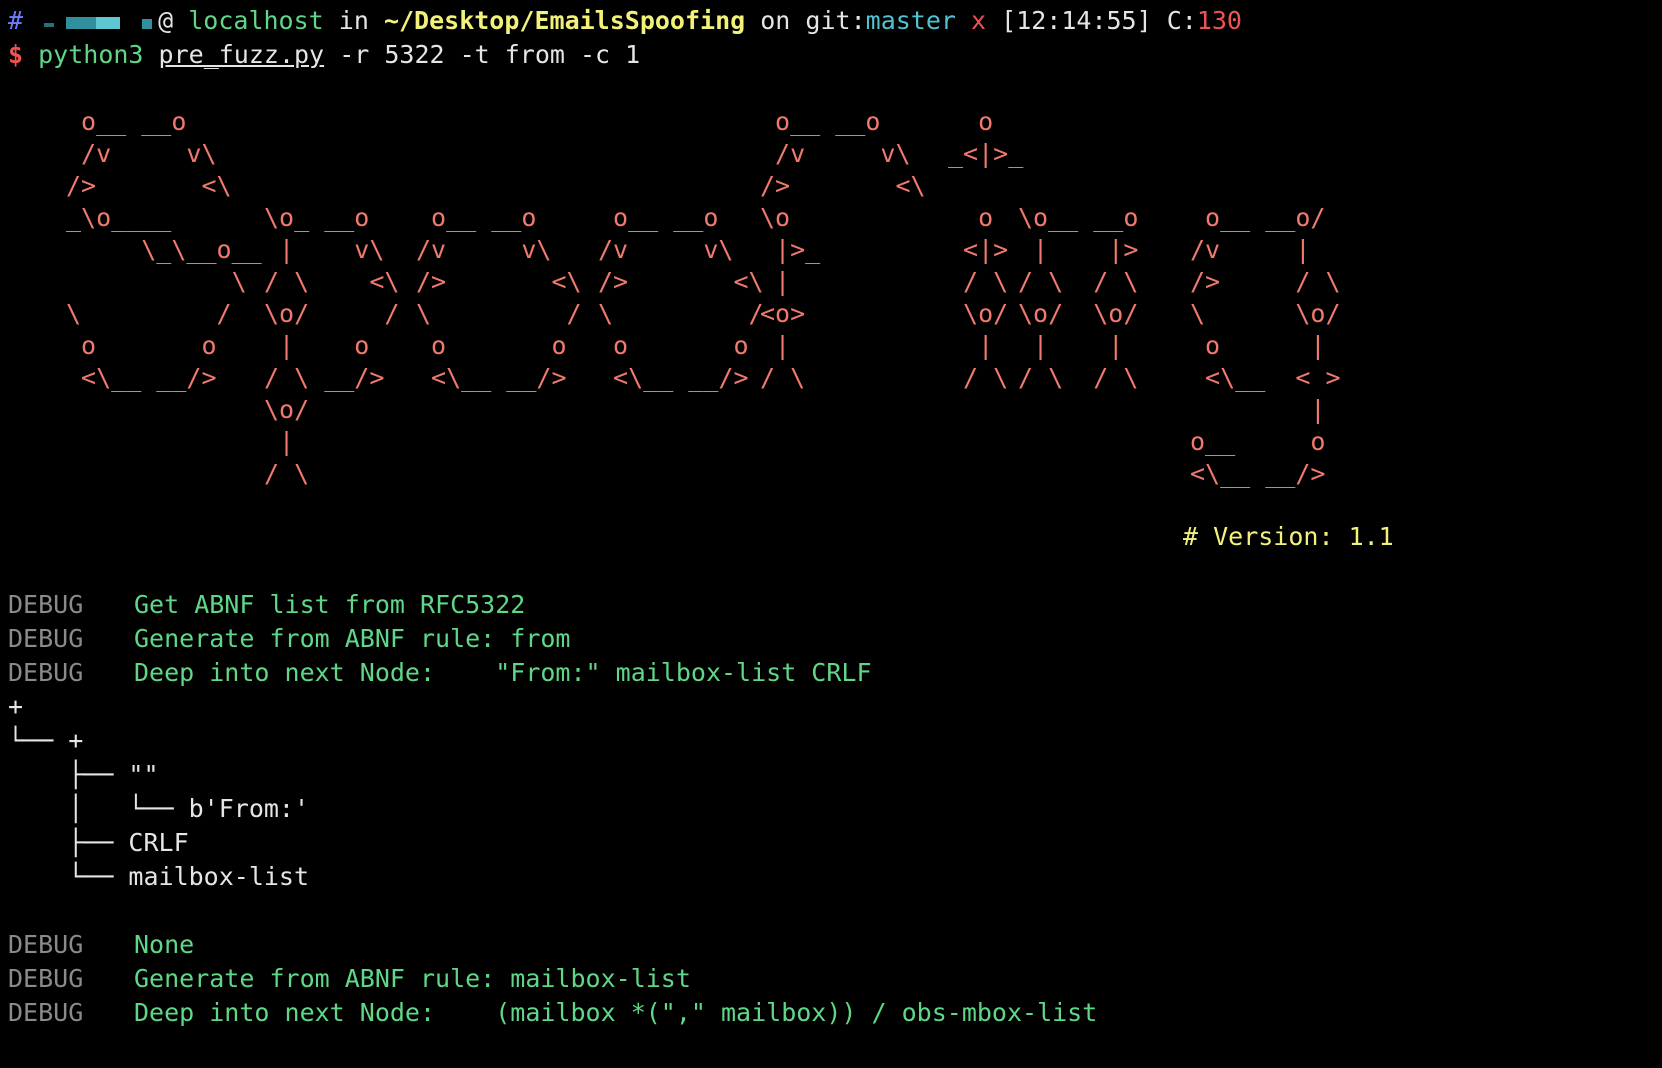 The height and width of the screenshot is (1068, 1662). I want to click on tree-node: └── mailbox-list, so click(159, 876).